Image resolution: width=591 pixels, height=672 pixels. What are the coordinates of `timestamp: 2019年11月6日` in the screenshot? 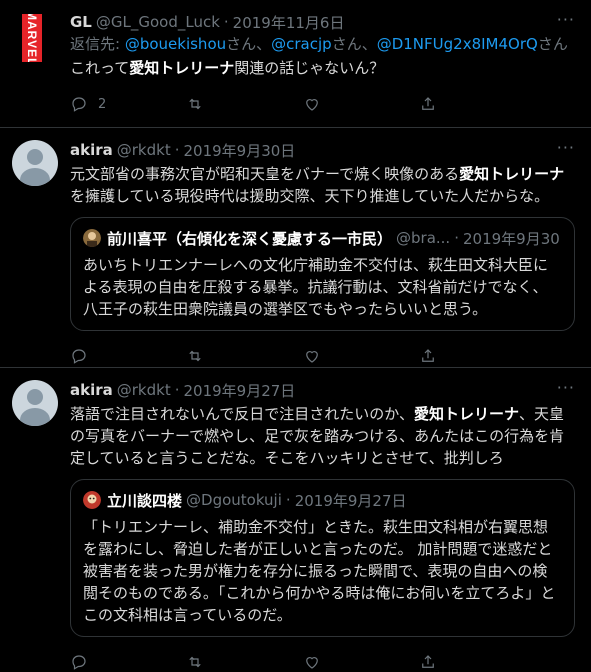 It's located at (289, 22).